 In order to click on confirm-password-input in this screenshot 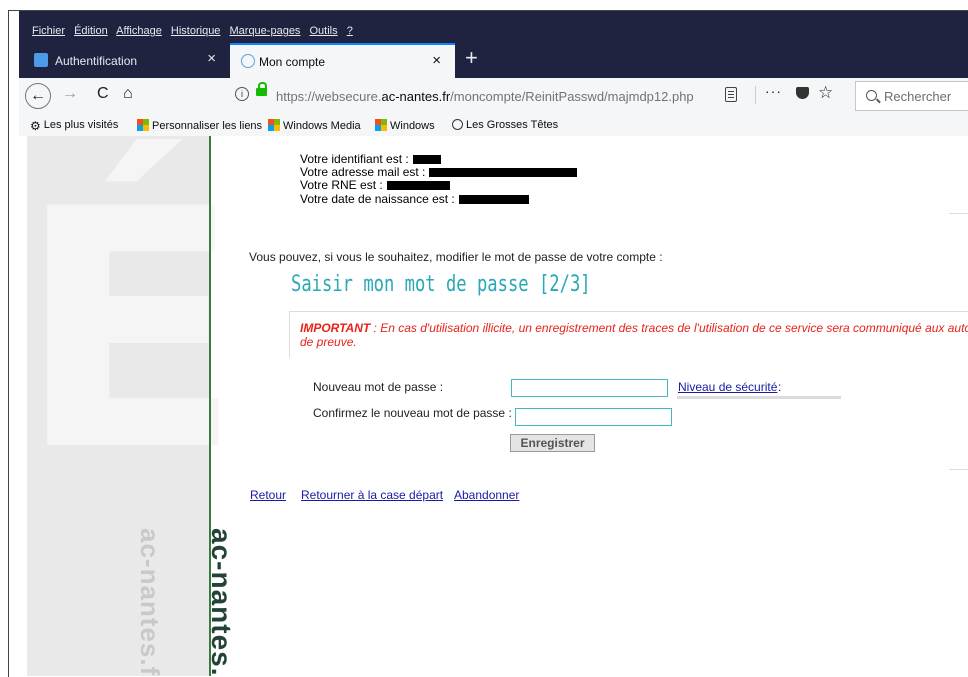, I will do `click(593, 417)`.